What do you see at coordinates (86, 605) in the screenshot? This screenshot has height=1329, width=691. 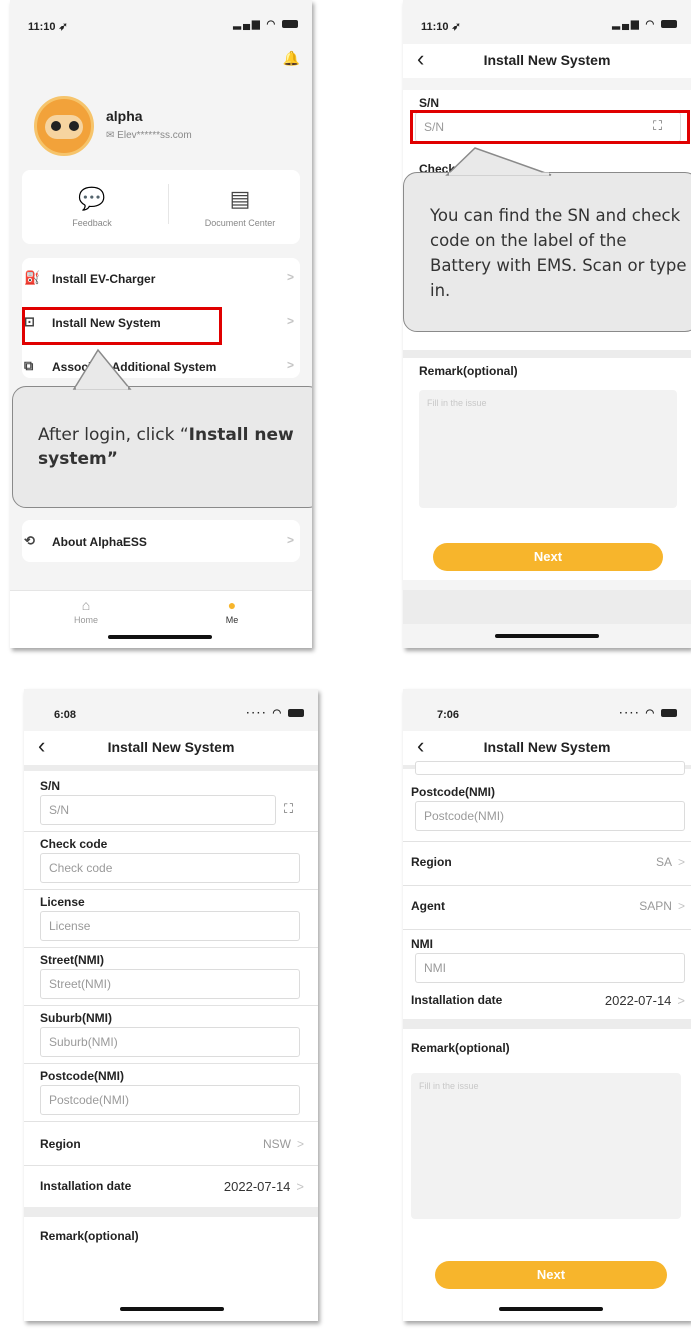 I see `home-icon: ⌂` at bounding box center [86, 605].